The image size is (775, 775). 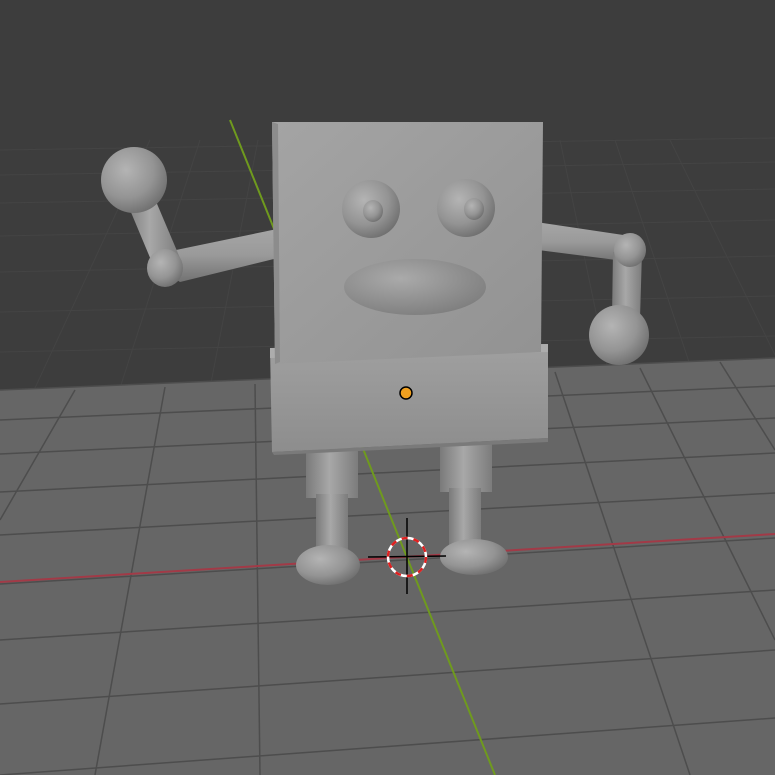 What do you see at coordinates (371, 209) in the screenshot?
I see `robot-eye-left` at bounding box center [371, 209].